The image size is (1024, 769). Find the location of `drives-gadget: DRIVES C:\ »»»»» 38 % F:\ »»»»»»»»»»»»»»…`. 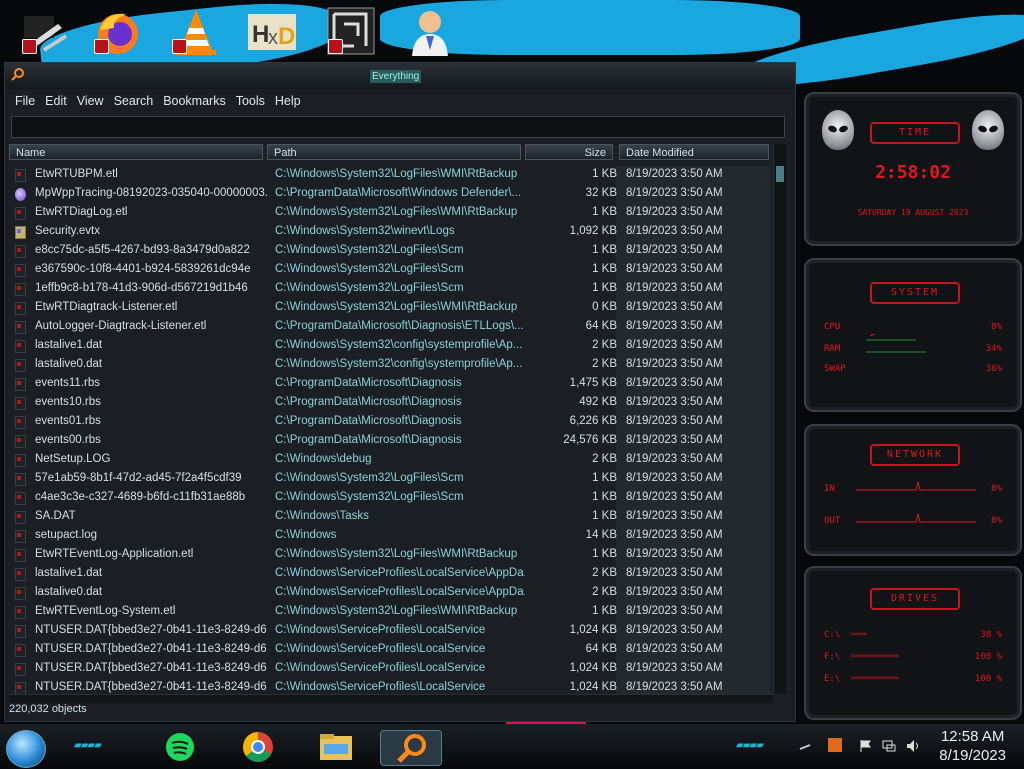

drives-gadget: DRIVES C:\ »»»»» 38 % F:\ »»»»»»»»»»»»»»… is located at coordinates (913, 643).